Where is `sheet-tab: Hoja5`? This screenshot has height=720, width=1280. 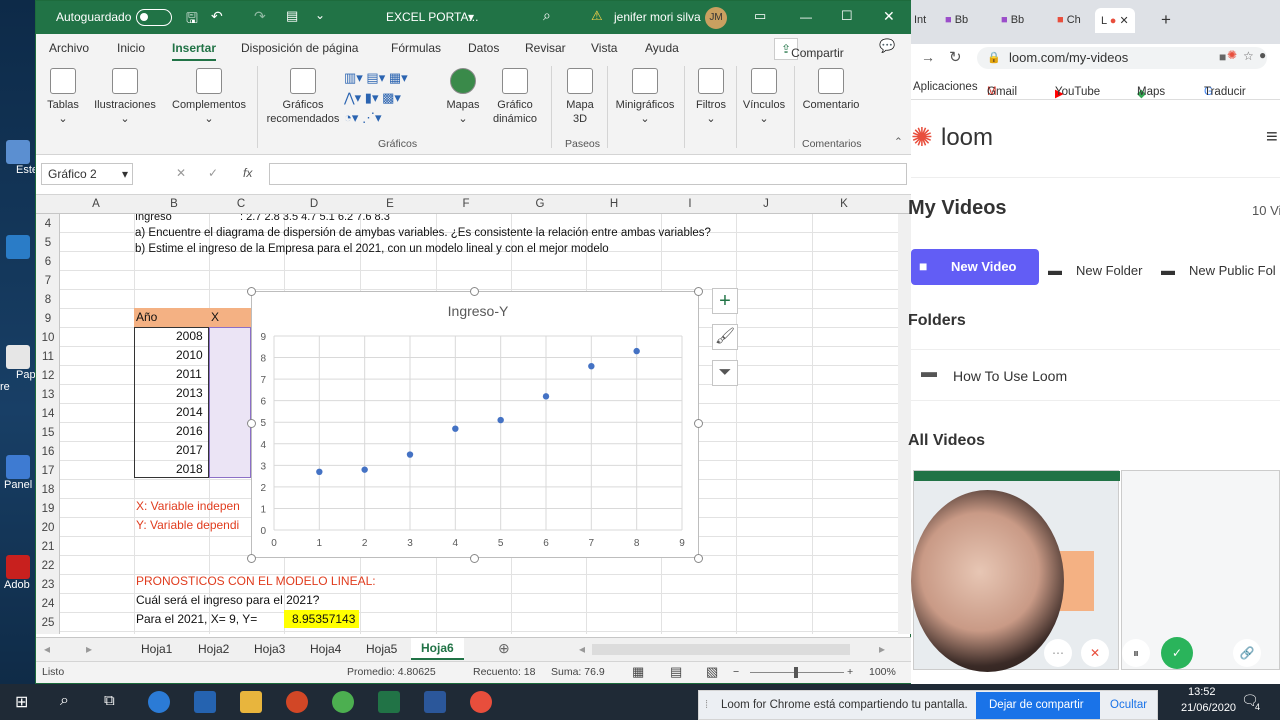
sheet-tab: Hoja5 is located at coordinates (381, 649).